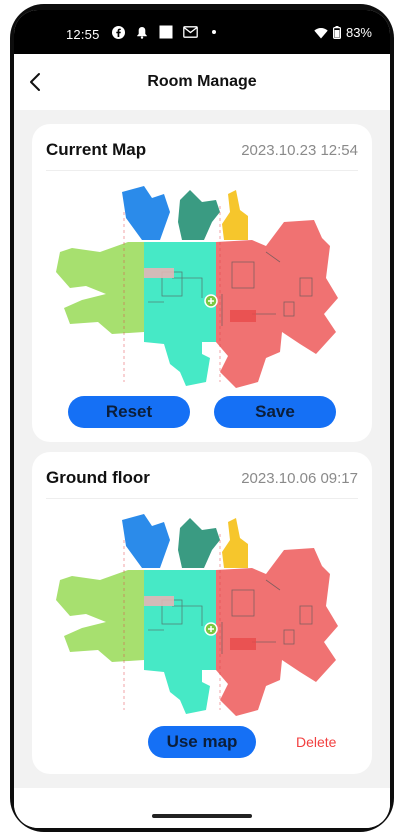  Describe the element at coordinates (358, 32) in the screenshot. I see `battery-percent: 83%` at that location.